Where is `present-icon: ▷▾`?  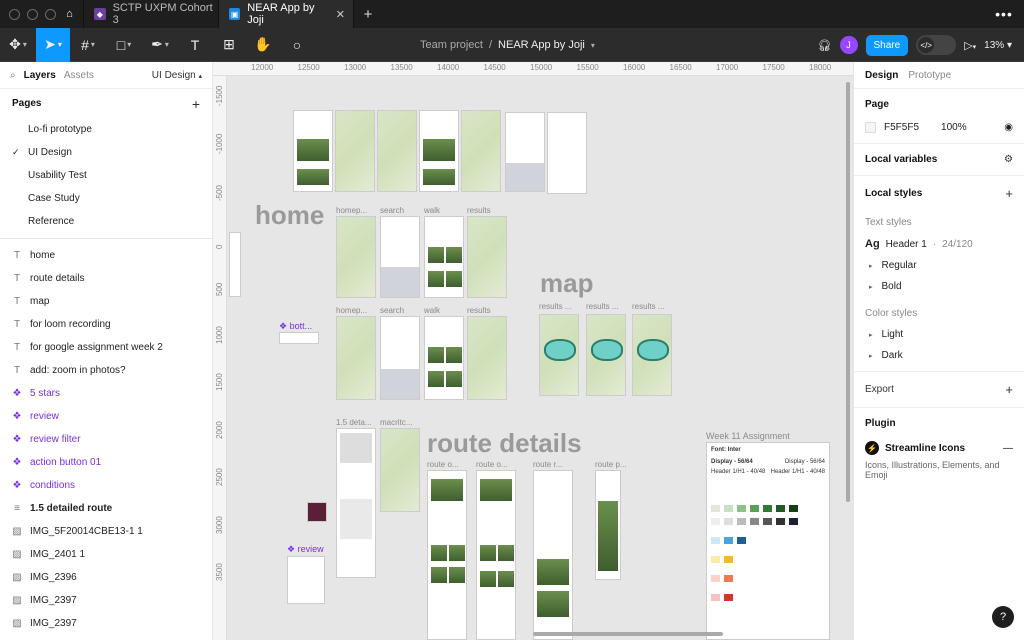 present-icon: ▷▾ is located at coordinates (970, 45).